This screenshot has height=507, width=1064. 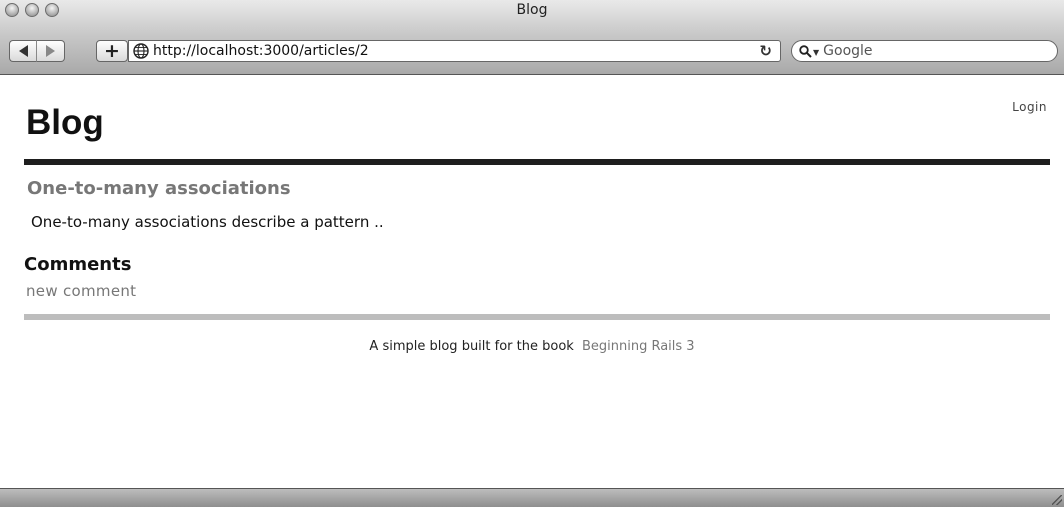 What do you see at coordinates (81, 291) in the screenshot?
I see `new-comment-link: new comment` at bounding box center [81, 291].